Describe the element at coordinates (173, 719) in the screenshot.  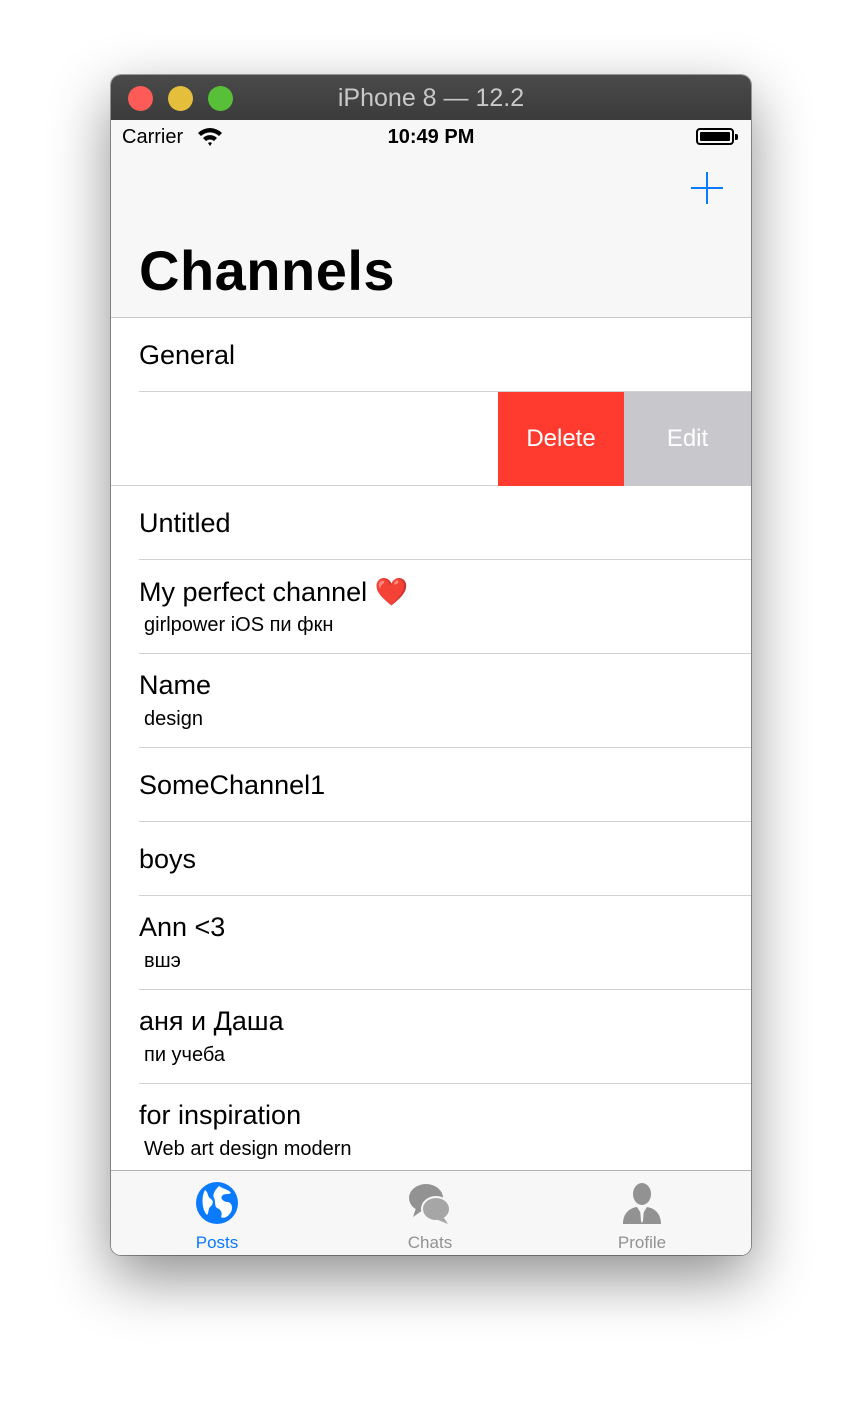
I see `channel-subtitle: design` at that location.